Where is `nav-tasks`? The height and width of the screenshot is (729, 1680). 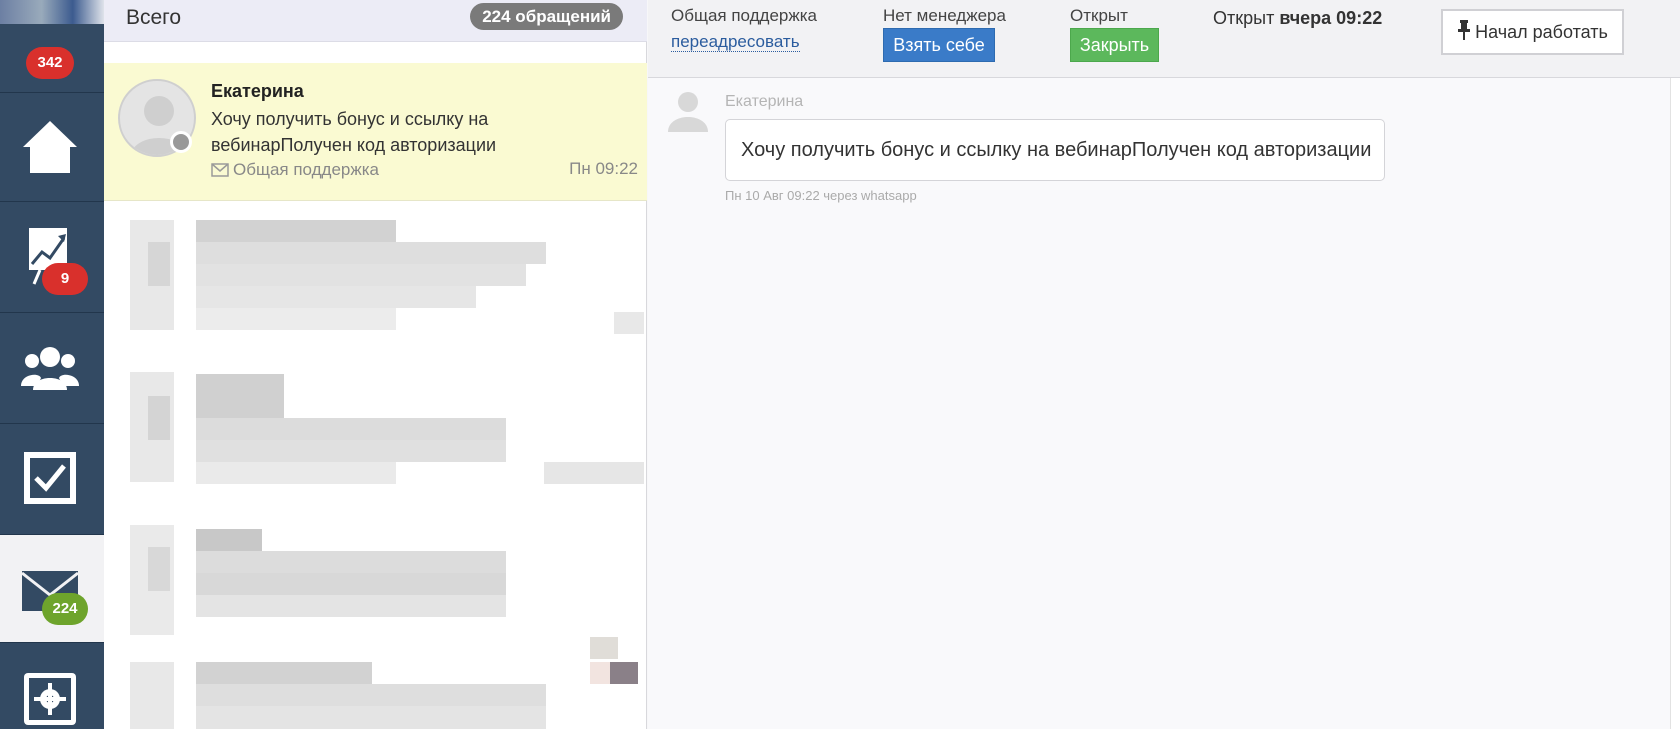 nav-tasks is located at coordinates (52, 479).